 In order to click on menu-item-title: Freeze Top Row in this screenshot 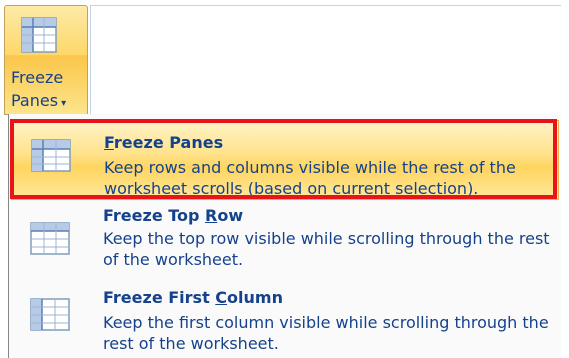, I will do `click(173, 215)`.